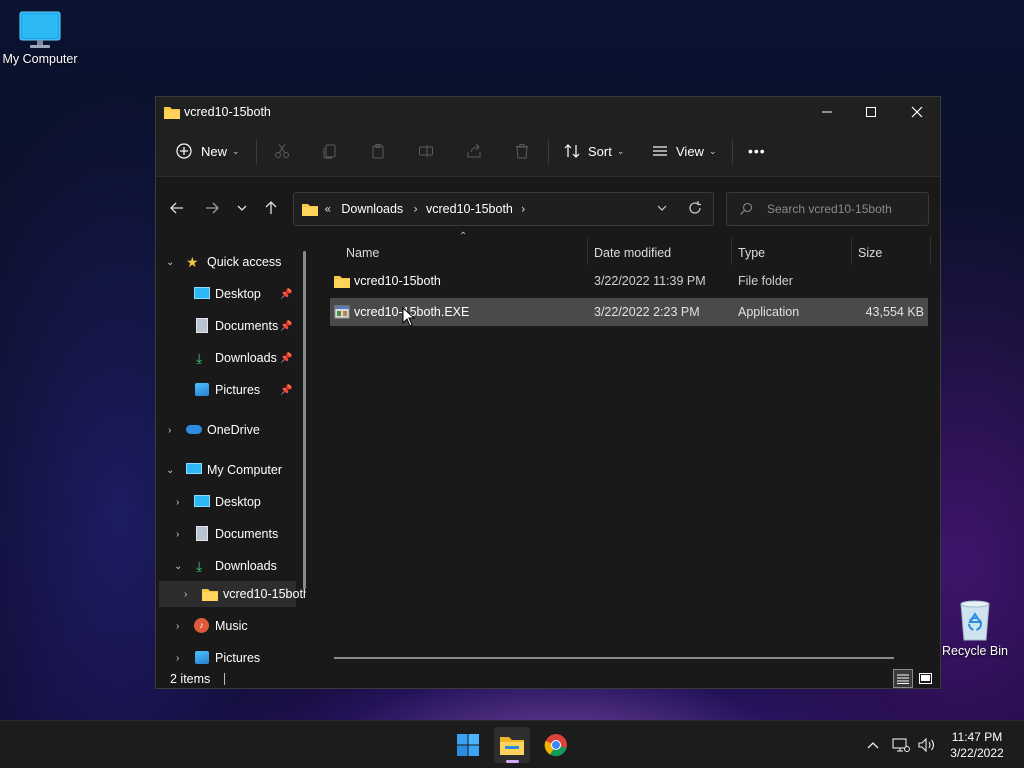  Describe the element at coordinates (556, 745) in the screenshot. I see `taskbar-chrome` at that location.